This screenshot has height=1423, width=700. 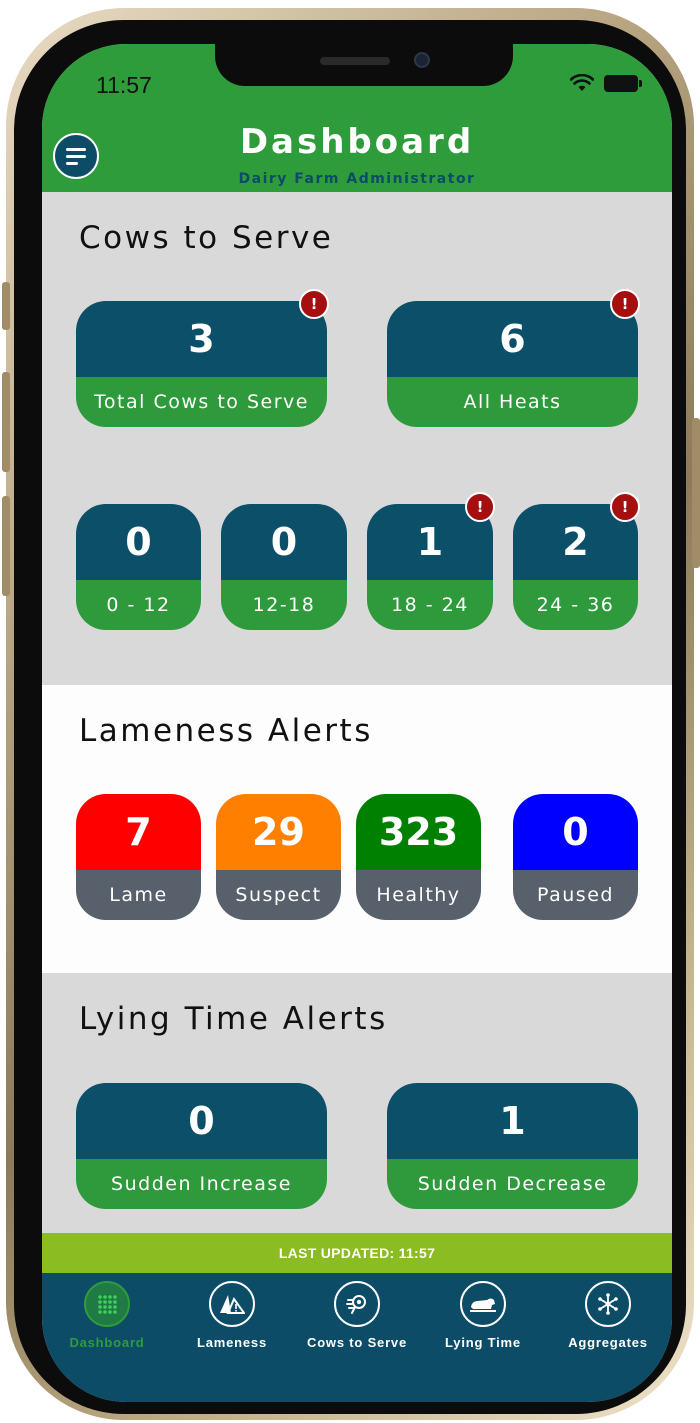 I want to click on tab-lying-time: Lying Time, so click(x=483, y=1315).